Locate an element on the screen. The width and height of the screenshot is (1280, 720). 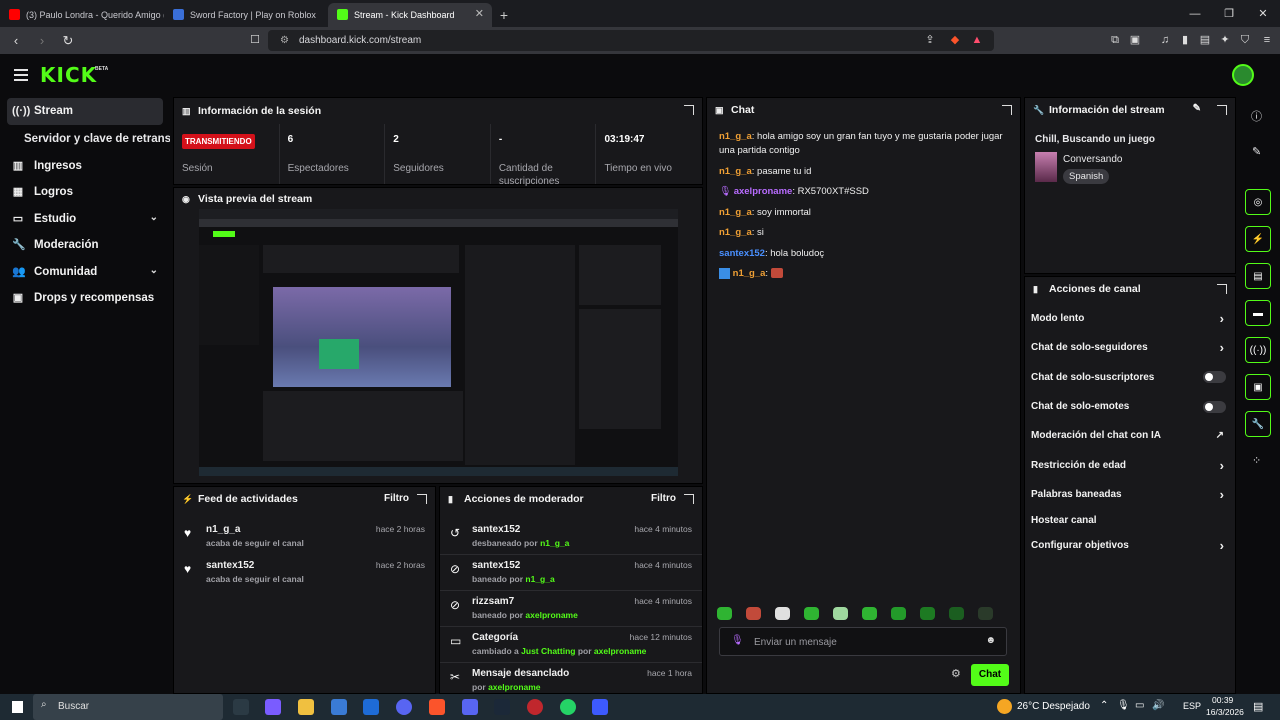
sidebar-item-server-key: Servidor y clave de retransmisión is located at coordinates (85, 139).